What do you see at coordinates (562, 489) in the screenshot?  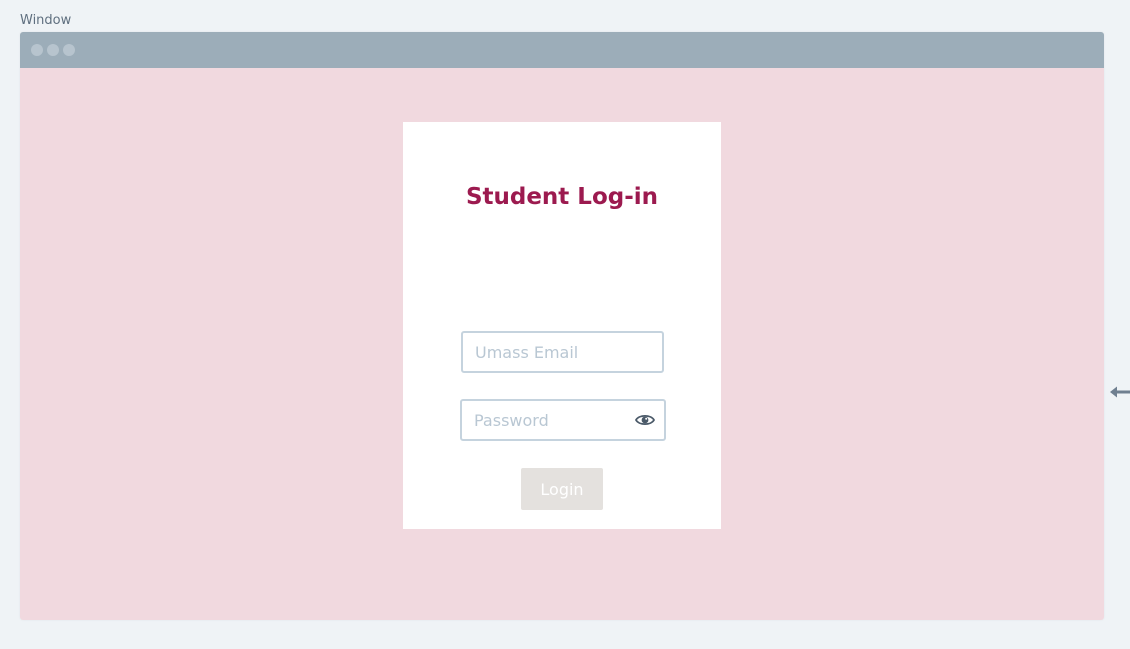 I see `login-button: Login` at bounding box center [562, 489].